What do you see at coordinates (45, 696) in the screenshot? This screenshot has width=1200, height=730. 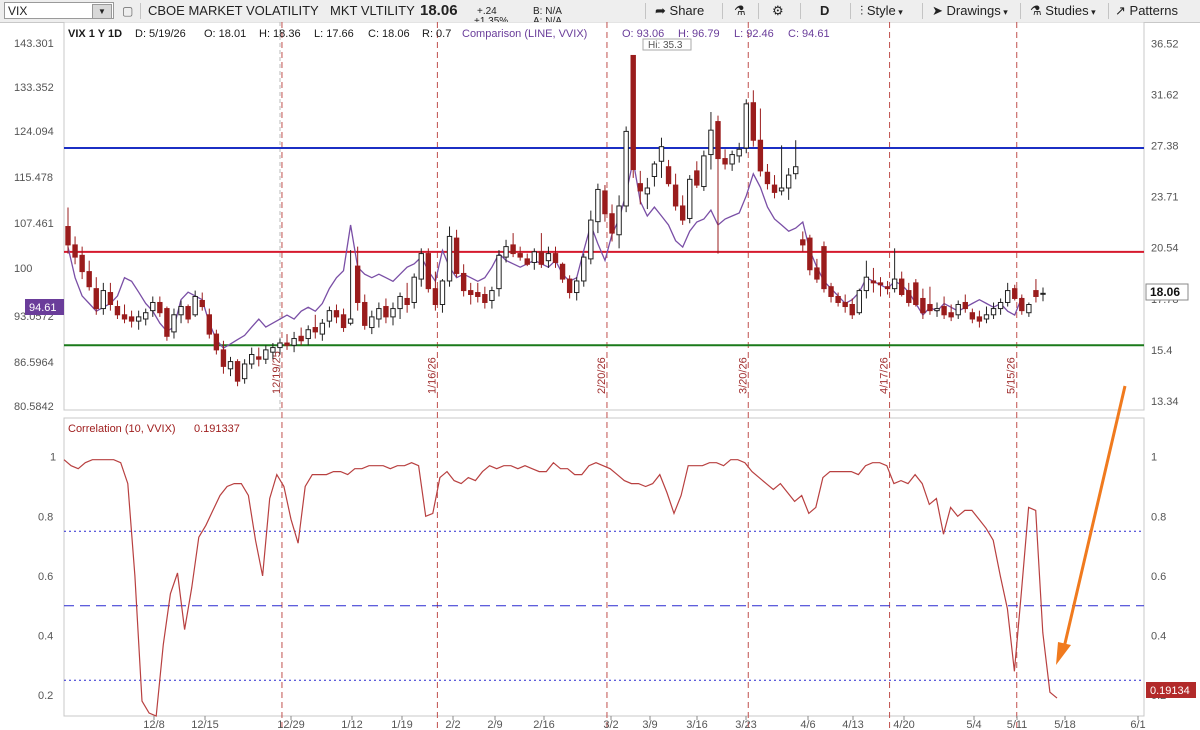 I see `correlation-left-tick: 0.2` at bounding box center [45, 696].